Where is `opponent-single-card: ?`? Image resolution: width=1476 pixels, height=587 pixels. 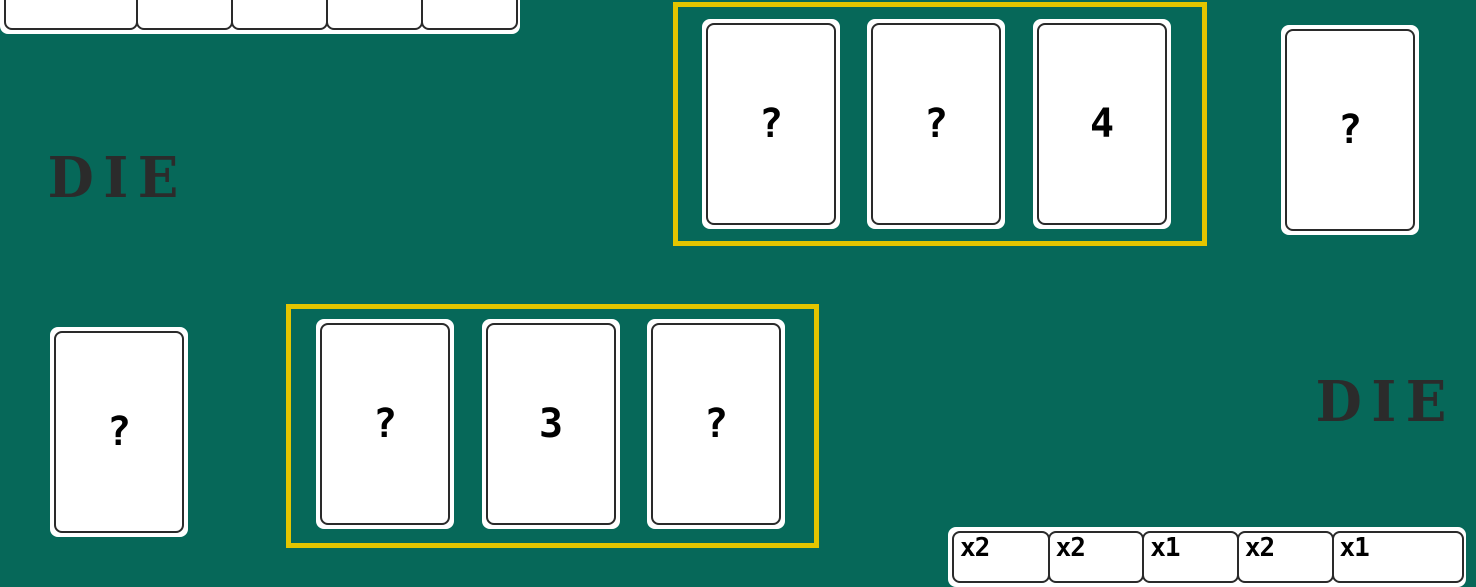
opponent-single-card: ? is located at coordinates (1350, 130).